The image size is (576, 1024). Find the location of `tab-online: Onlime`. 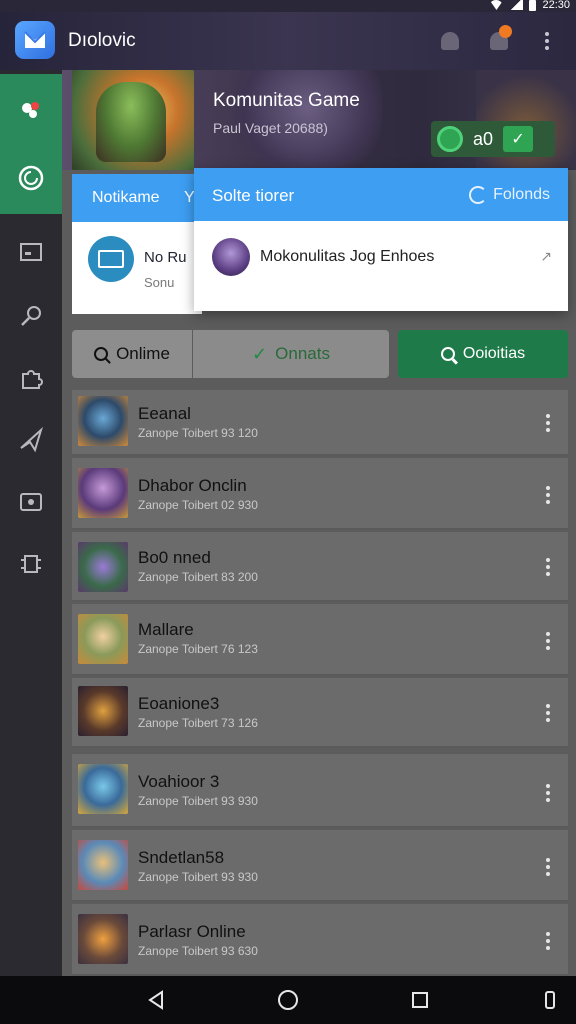

tab-online: Onlime is located at coordinates (132, 354).